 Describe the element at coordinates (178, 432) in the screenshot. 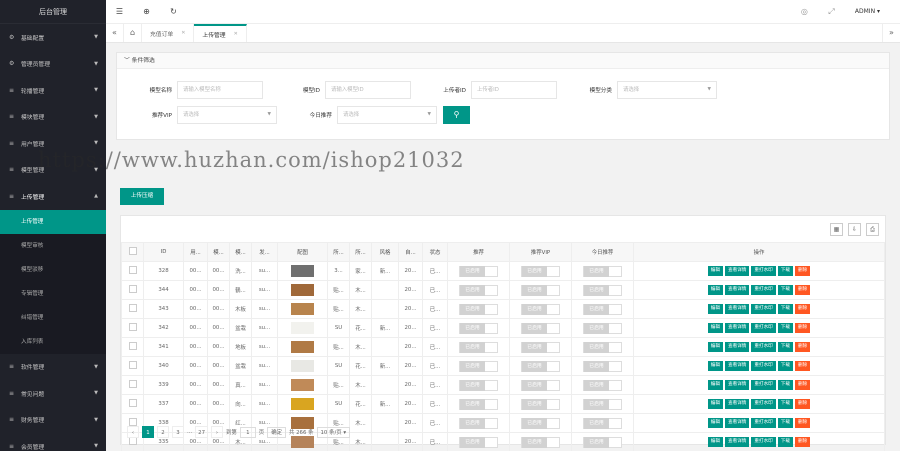

I see `page-3: 3` at that location.